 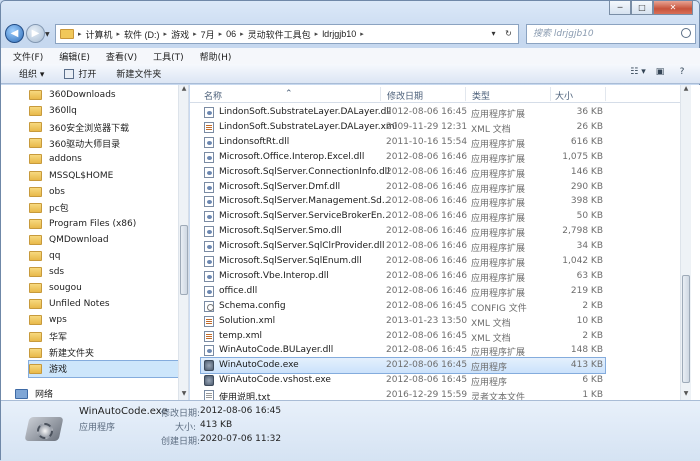 What do you see at coordinates (104, 368) in the screenshot?
I see `sidebar-folder-item: 游戏` at bounding box center [104, 368].